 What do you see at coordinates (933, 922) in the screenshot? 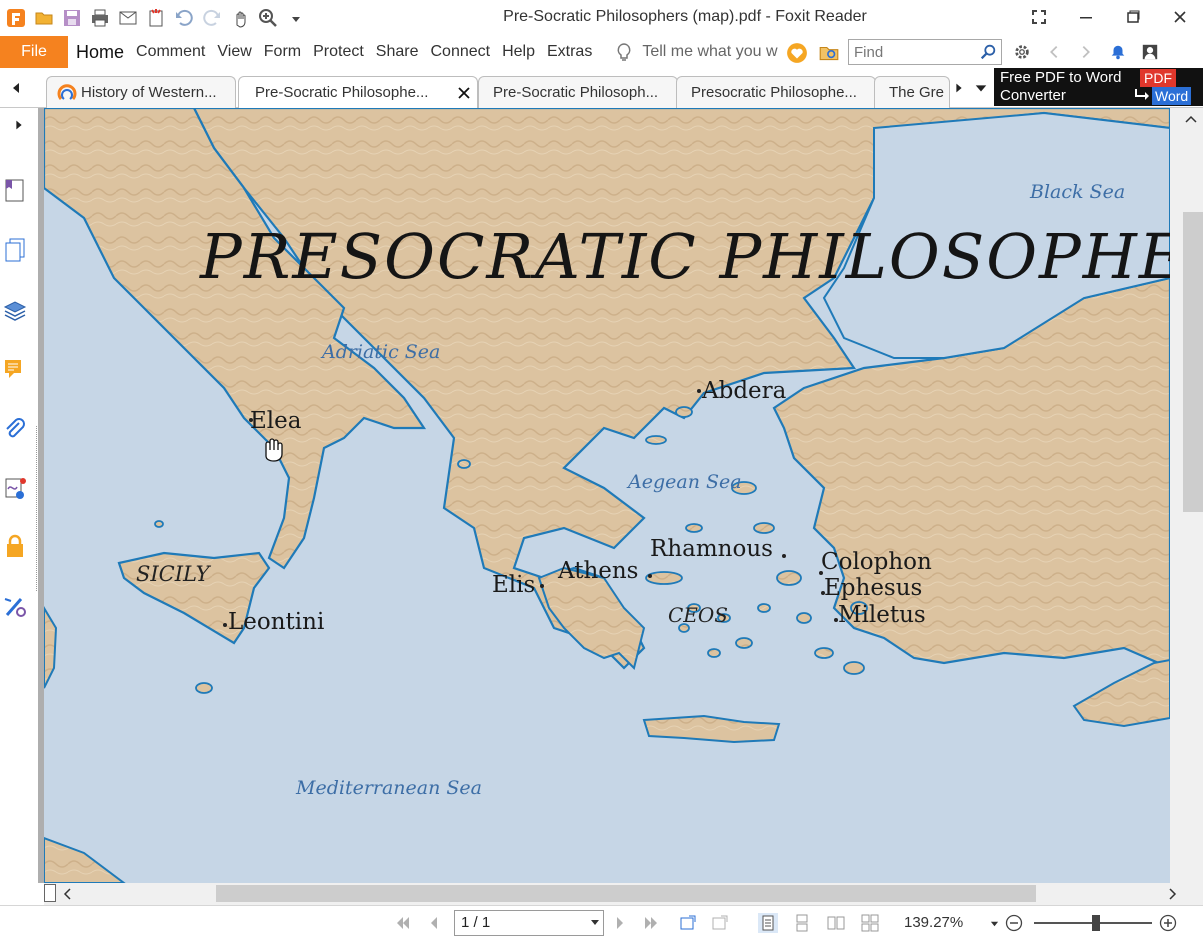
I see `zoom-level: 139.27%` at bounding box center [933, 922].